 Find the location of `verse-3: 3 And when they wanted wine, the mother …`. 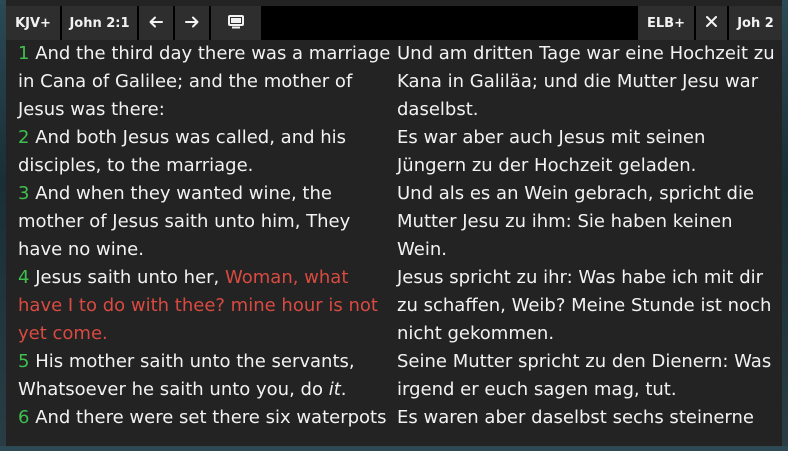

verse-3: 3 And when they wanted wine, the mother … is located at coordinates (204, 222).